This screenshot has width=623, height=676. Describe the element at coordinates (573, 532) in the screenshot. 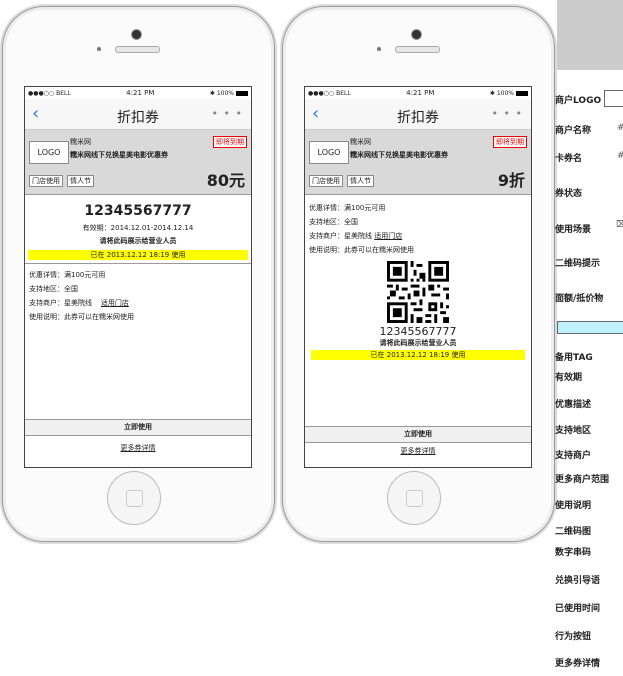

I see `prop-qr-image: 二维码图` at that location.